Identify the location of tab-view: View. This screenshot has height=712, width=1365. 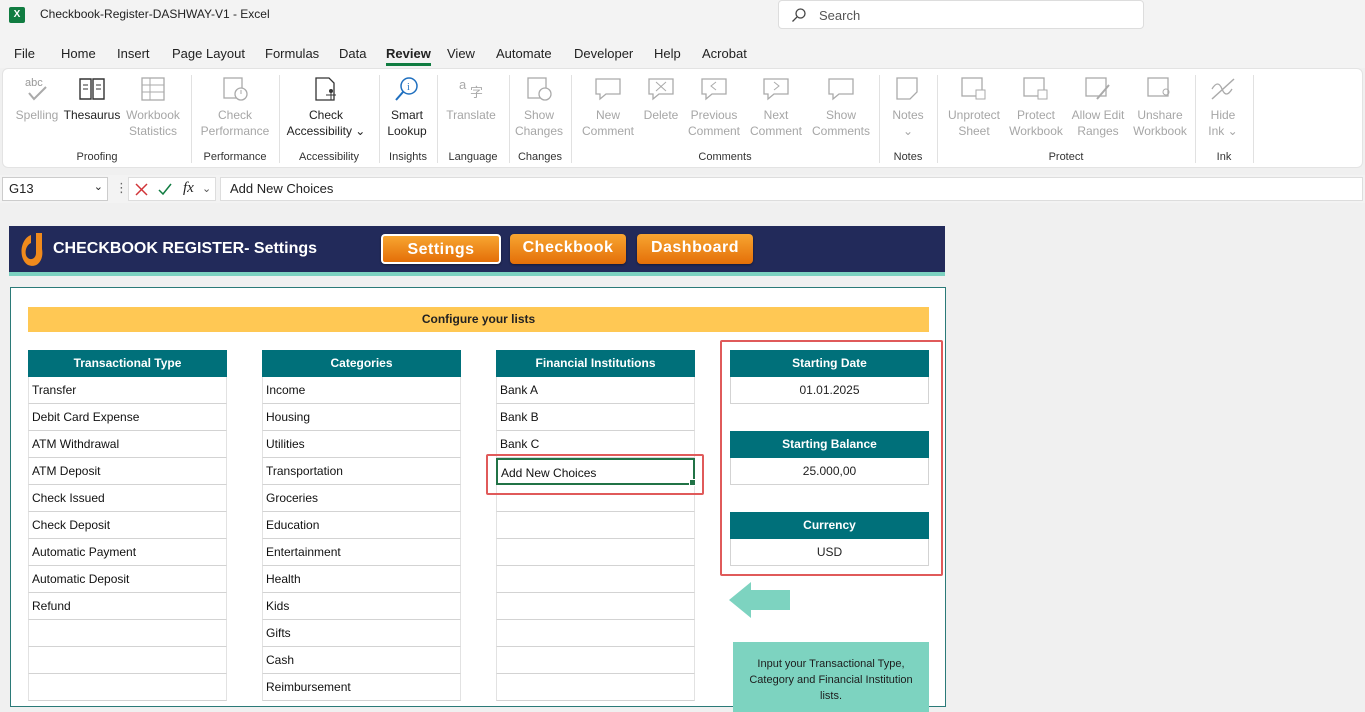
(461, 53).